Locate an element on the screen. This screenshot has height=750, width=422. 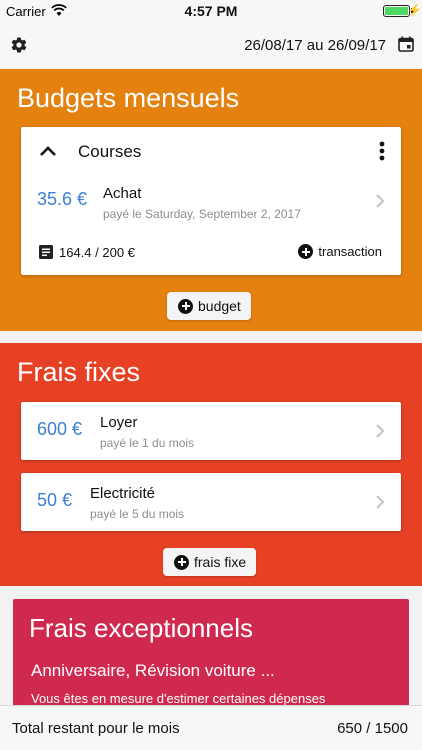
footer-label: Total restant pour le mois is located at coordinates (96, 728).